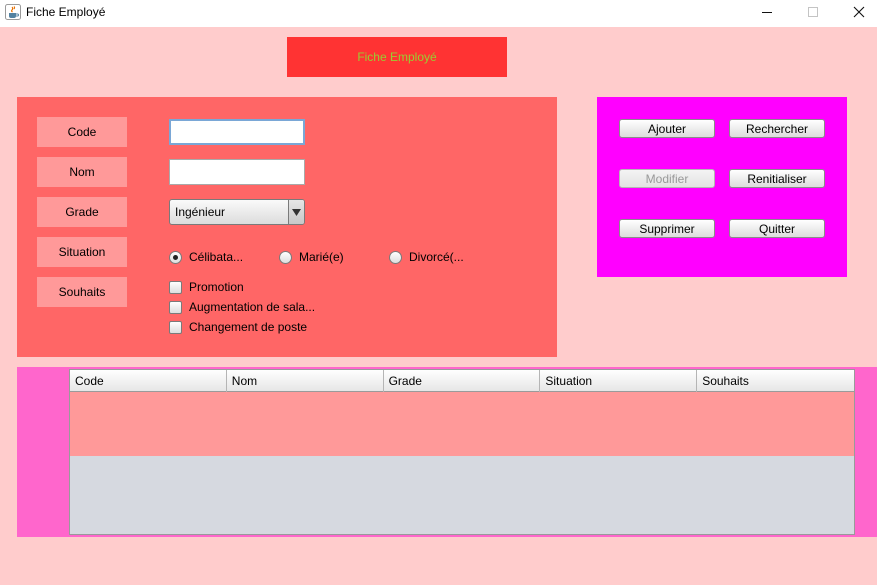 The height and width of the screenshot is (585, 877). What do you see at coordinates (859, 13) in the screenshot?
I see `close-icon` at bounding box center [859, 13].